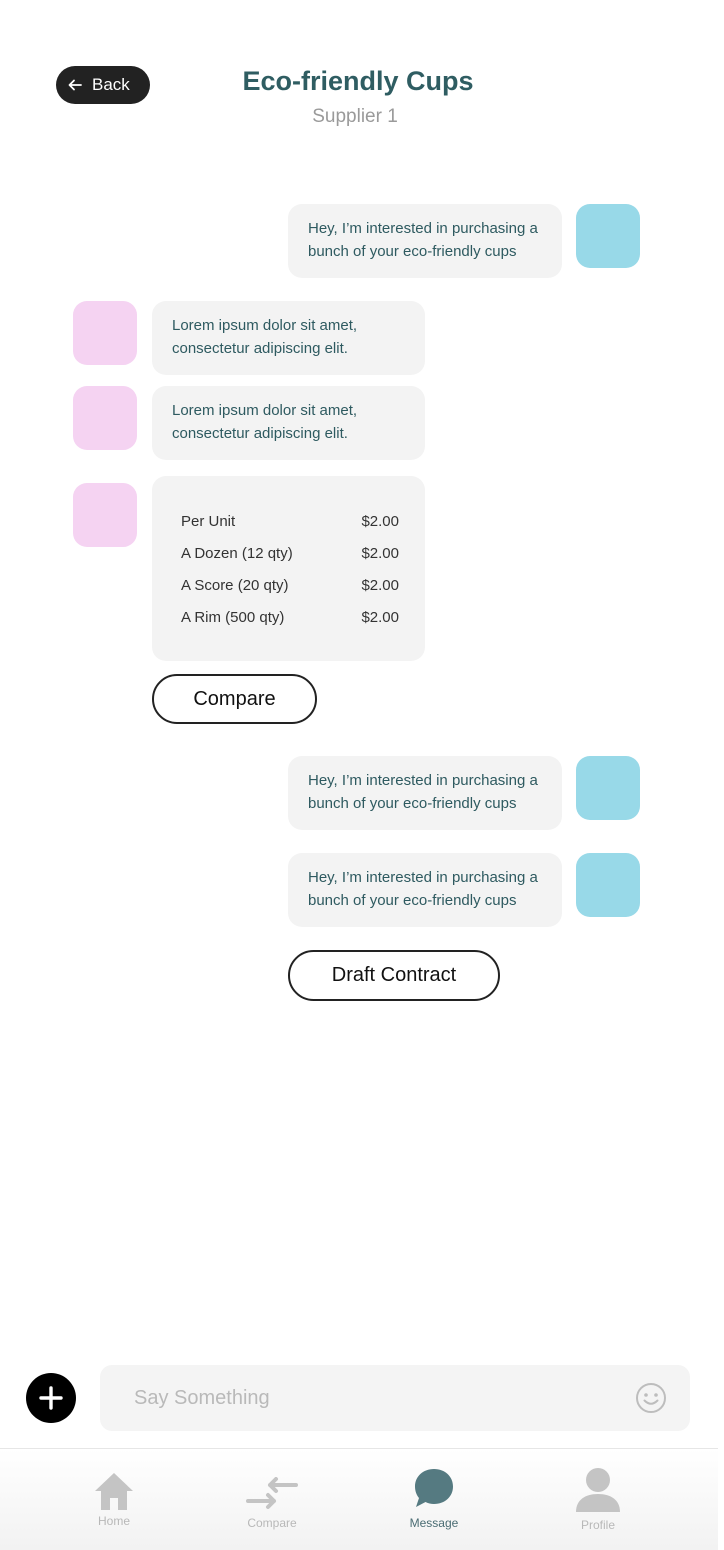  What do you see at coordinates (355, 116) in the screenshot?
I see `page-subtitle: Supplier 1` at bounding box center [355, 116].